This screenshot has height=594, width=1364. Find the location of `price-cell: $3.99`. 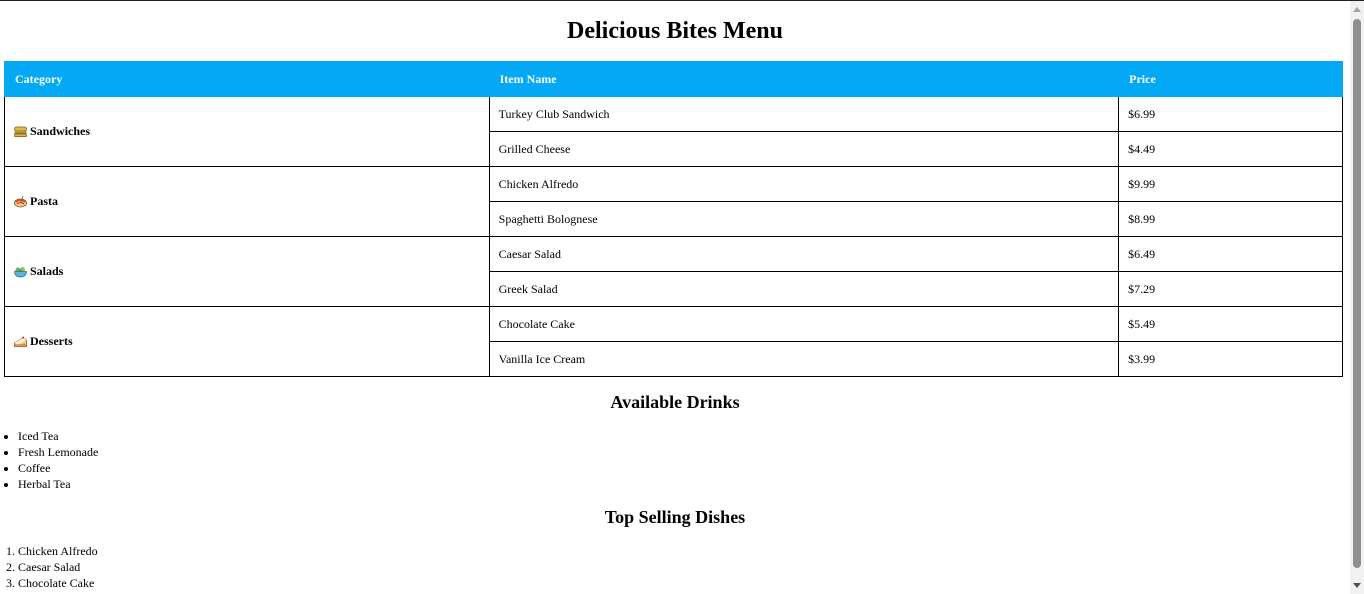

price-cell: $3.99 is located at coordinates (1230, 359).